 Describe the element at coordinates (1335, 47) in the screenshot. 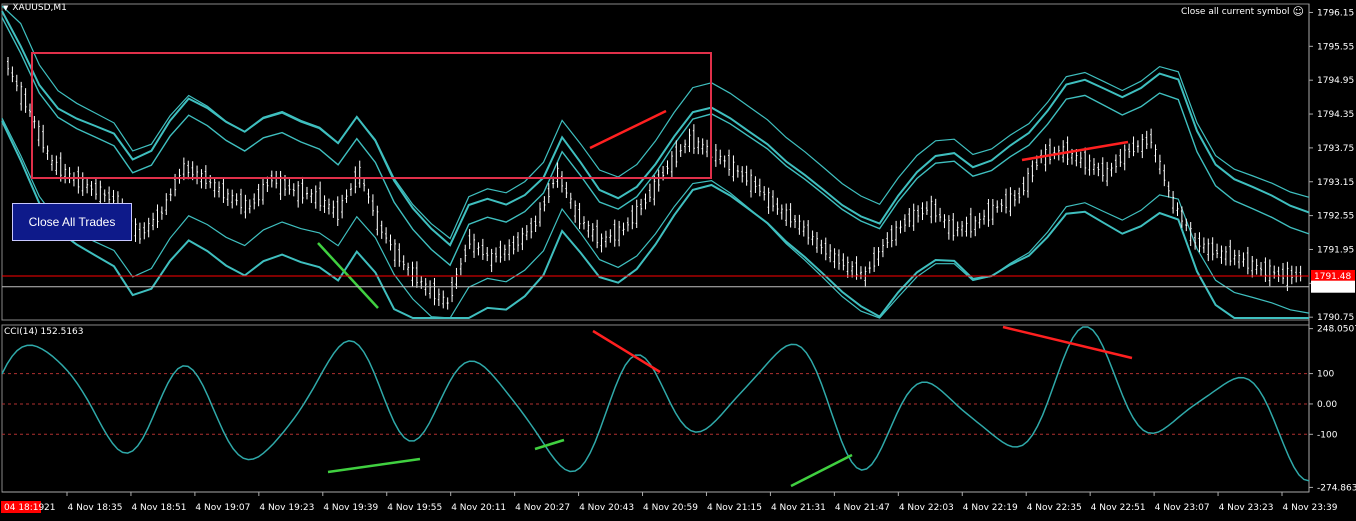

I see `price-tick-label: 1795.55` at that location.